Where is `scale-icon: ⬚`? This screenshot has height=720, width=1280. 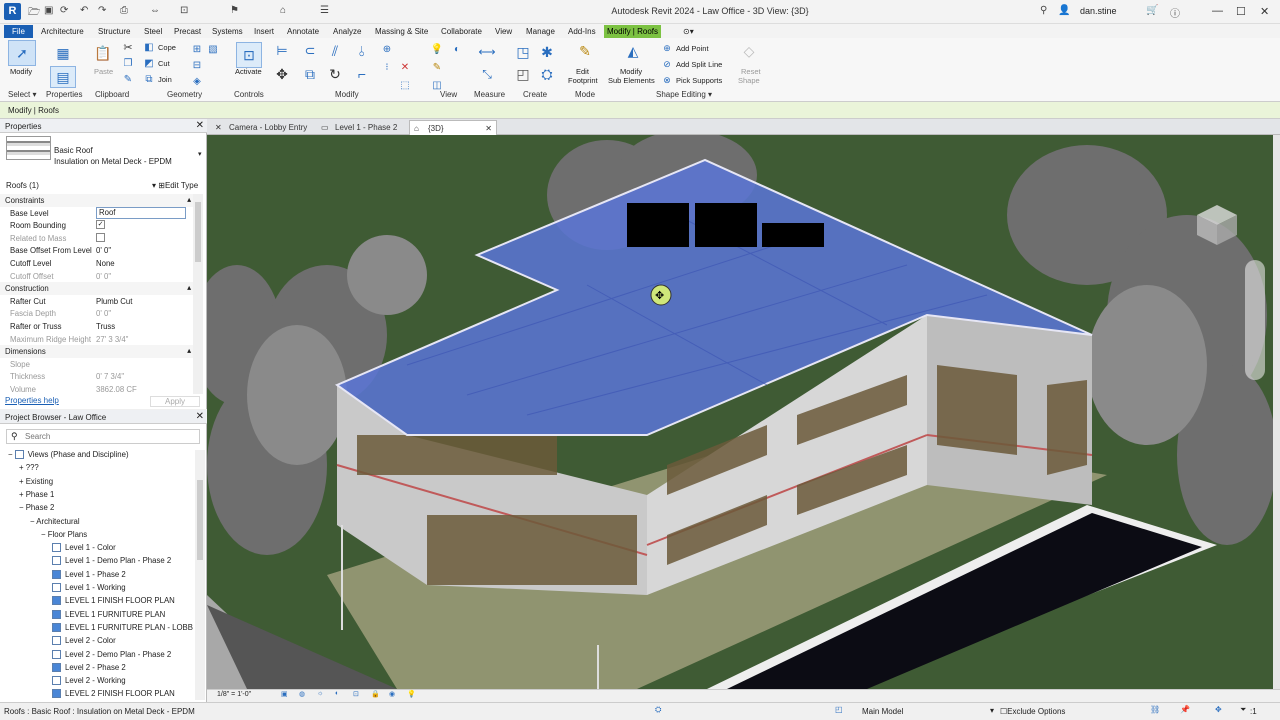
scale-icon: ⬚ is located at coordinates (405, 85).